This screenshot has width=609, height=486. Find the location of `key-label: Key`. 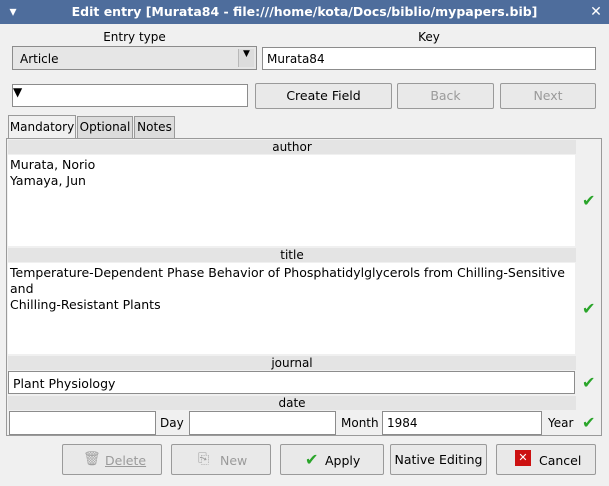

key-label: Key is located at coordinates (429, 37).